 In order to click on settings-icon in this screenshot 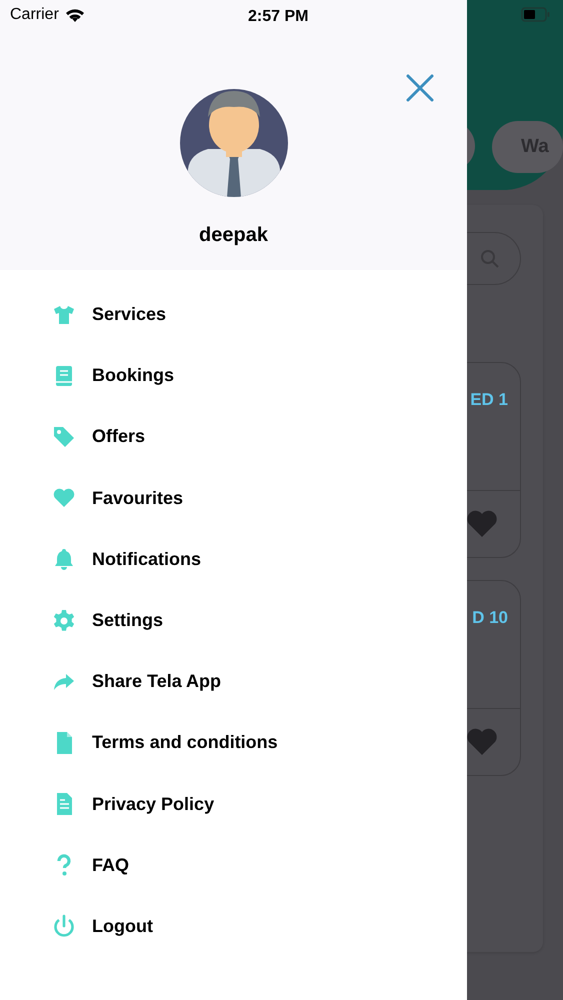, I will do `click(64, 620)`.